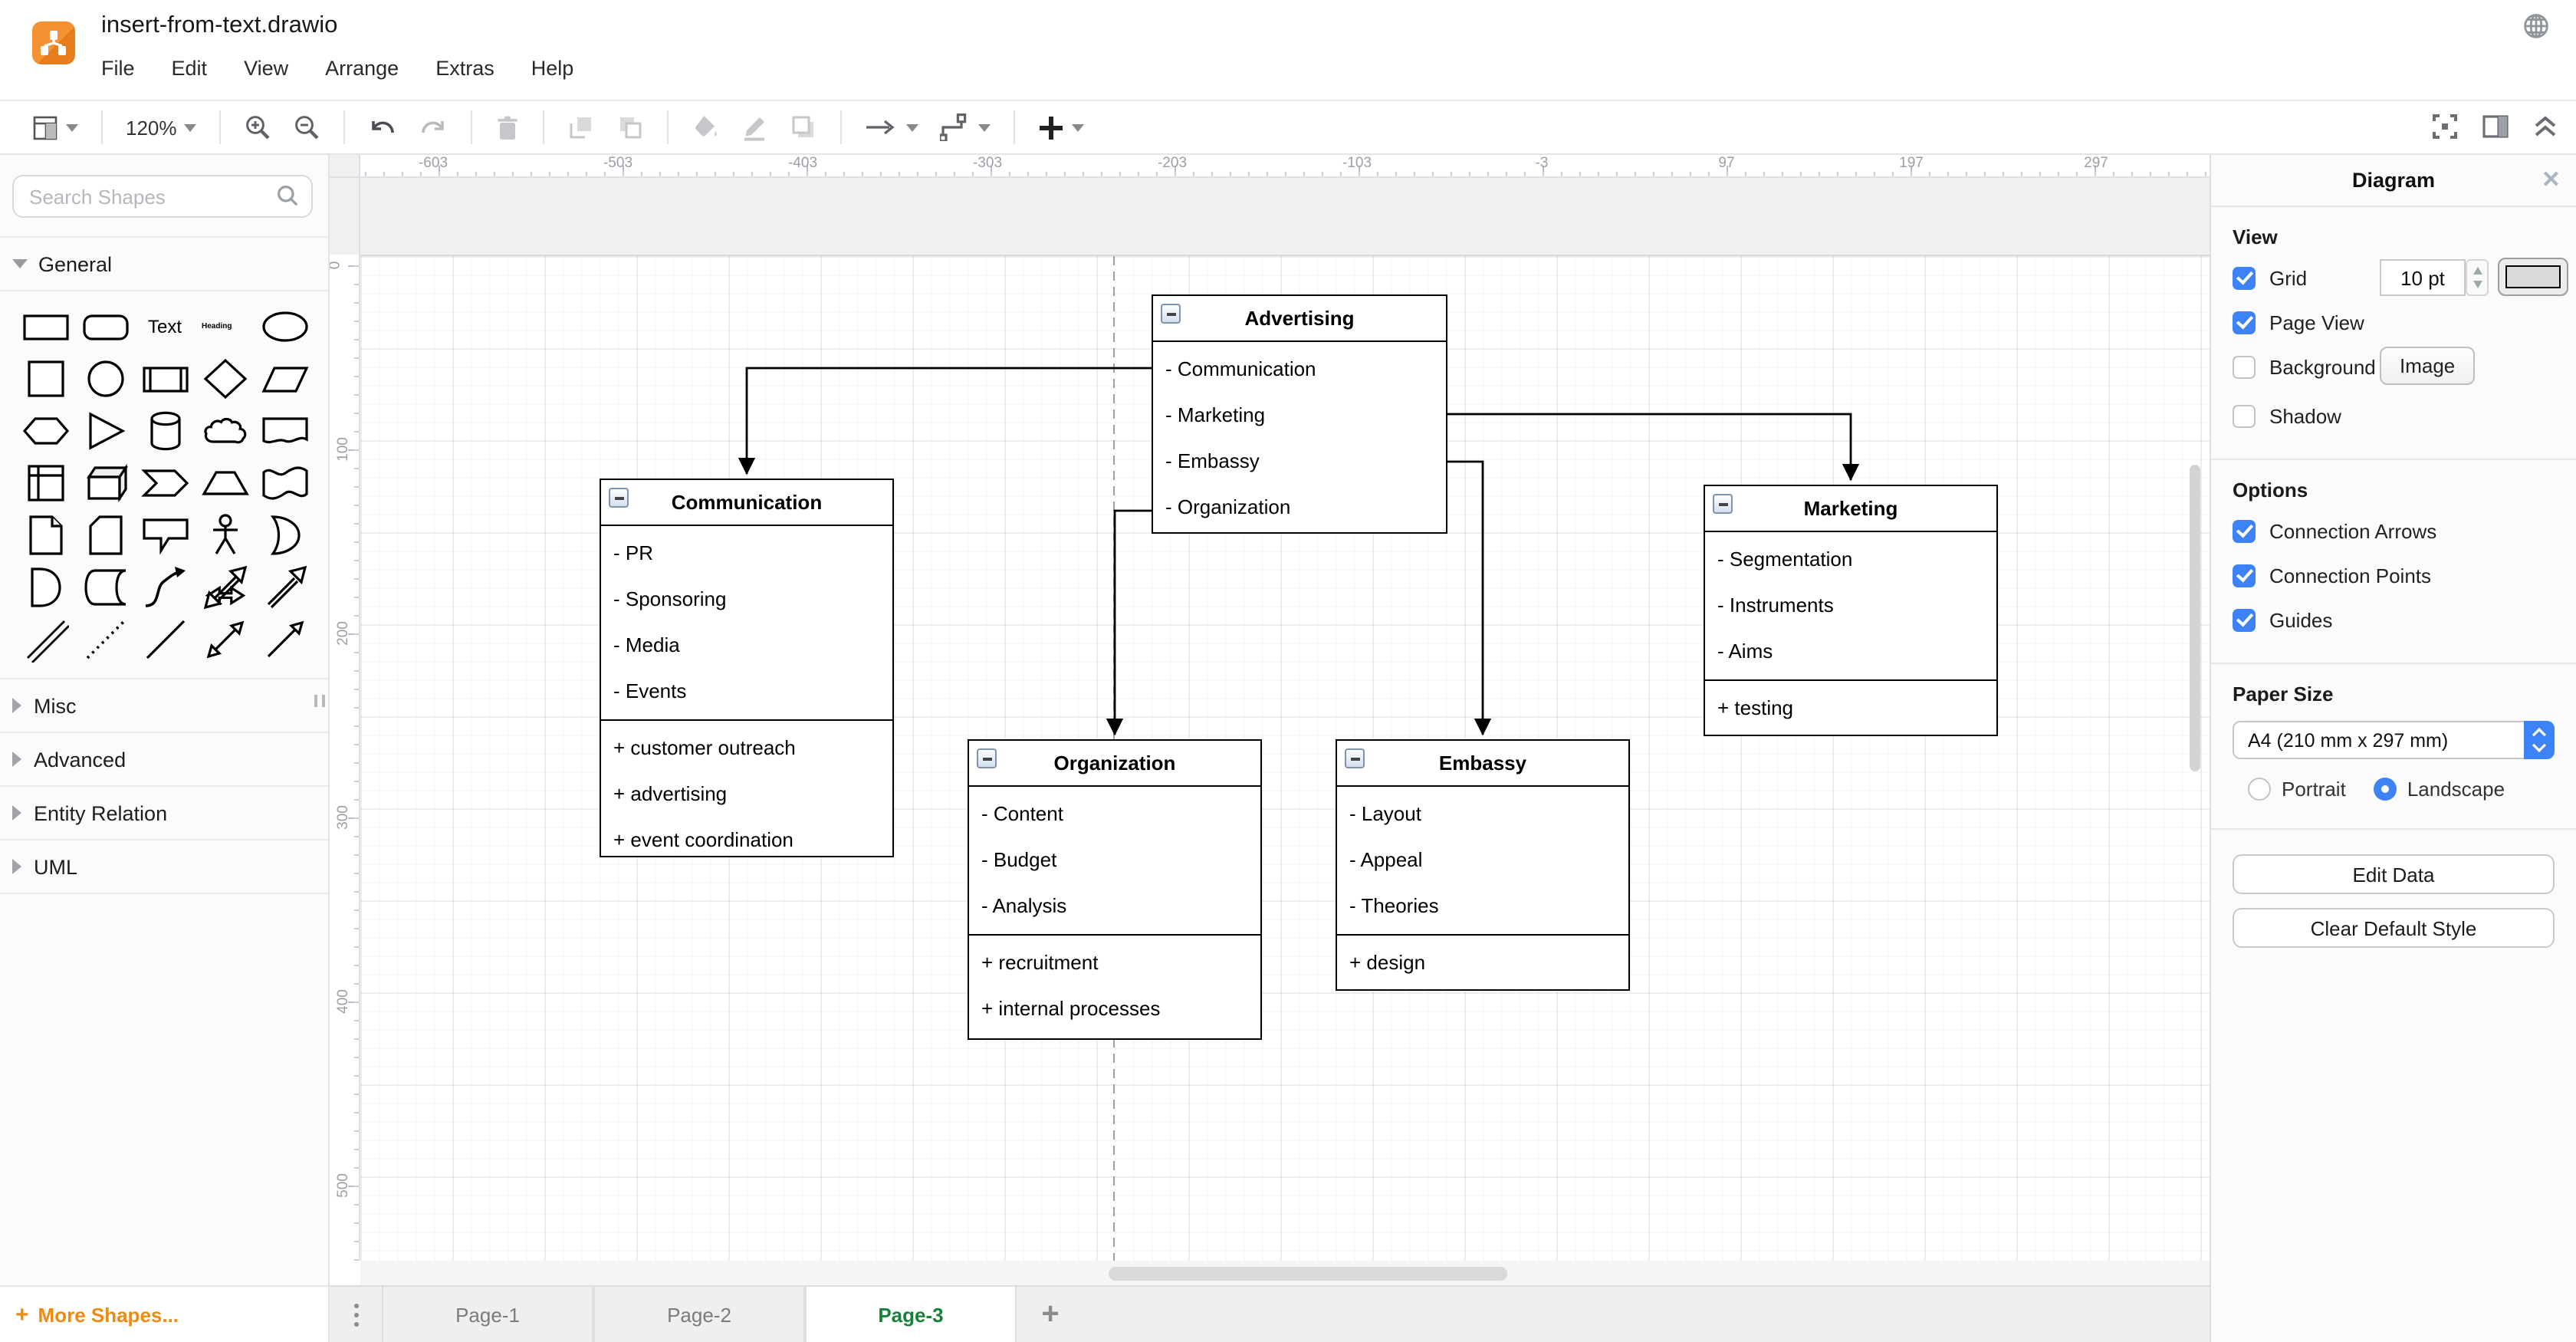 The image size is (2576, 1342). I want to click on shape-parallelogram, so click(284, 379).